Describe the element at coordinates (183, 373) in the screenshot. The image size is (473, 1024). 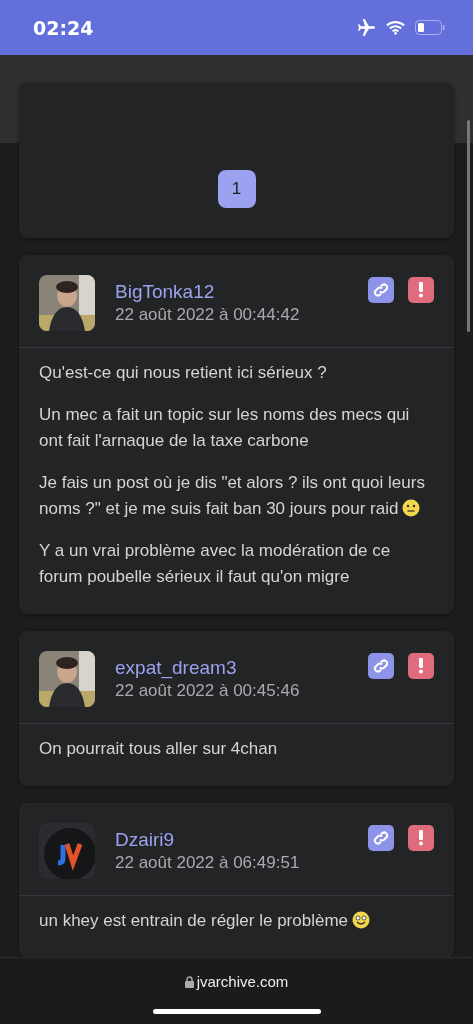
I see `post-paragraph: Qu'est-ce qui nous retient ici sérieux ?` at that location.